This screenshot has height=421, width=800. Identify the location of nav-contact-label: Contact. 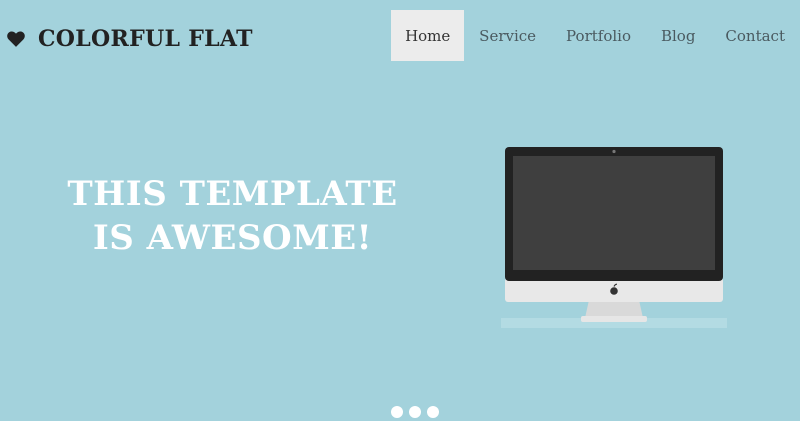
(755, 35).